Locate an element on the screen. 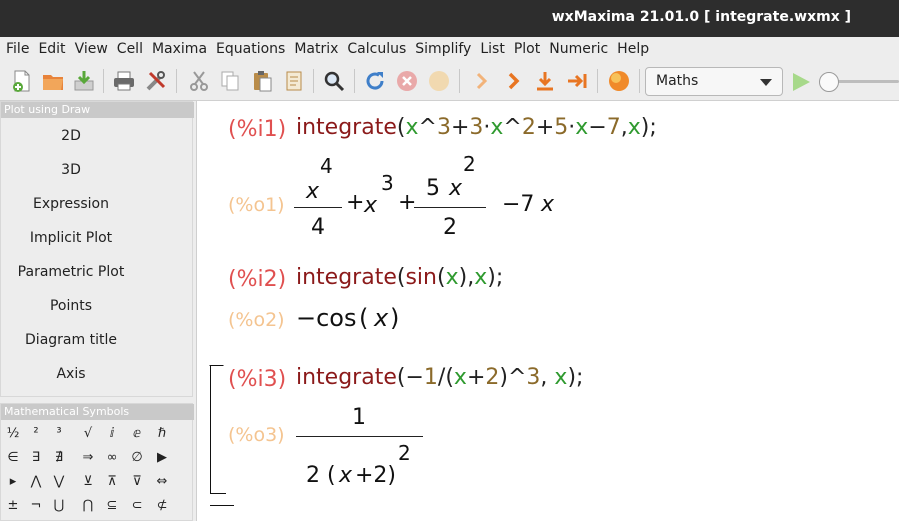 Image resolution: width=899 pixels, height=521 pixels. plot-expression-button: Expression is located at coordinates (71, 204).